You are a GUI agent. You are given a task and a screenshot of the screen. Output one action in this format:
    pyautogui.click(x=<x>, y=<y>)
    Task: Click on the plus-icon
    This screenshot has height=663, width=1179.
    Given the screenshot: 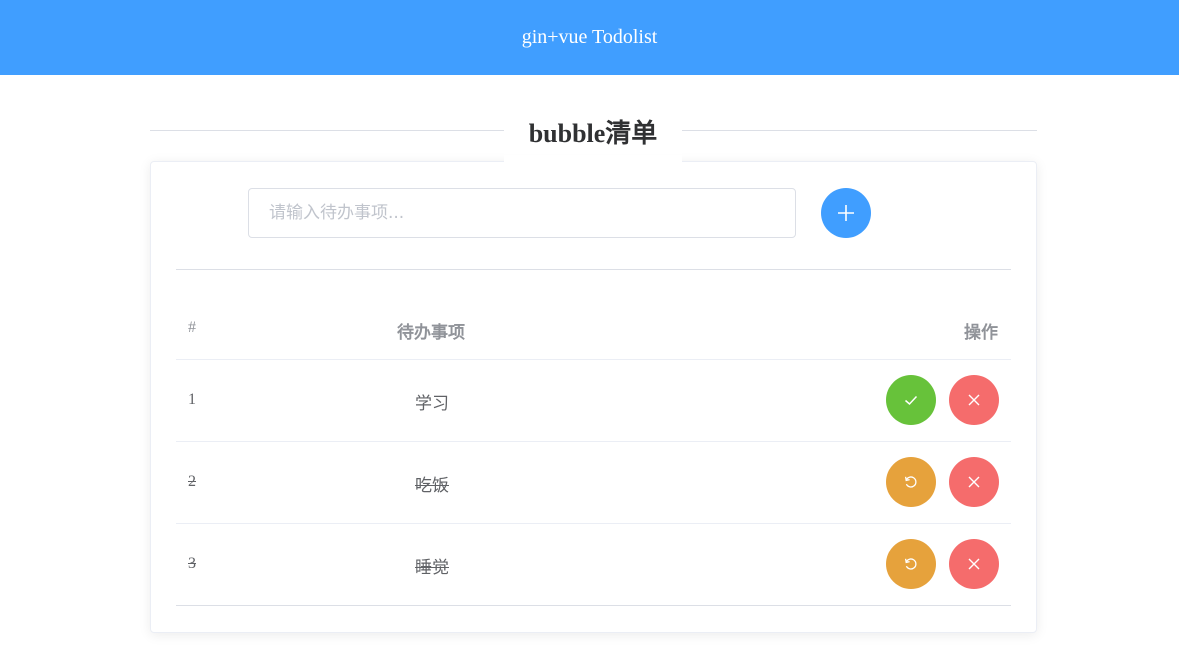 What is the action you would take?
    pyautogui.click(x=846, y=213)
    